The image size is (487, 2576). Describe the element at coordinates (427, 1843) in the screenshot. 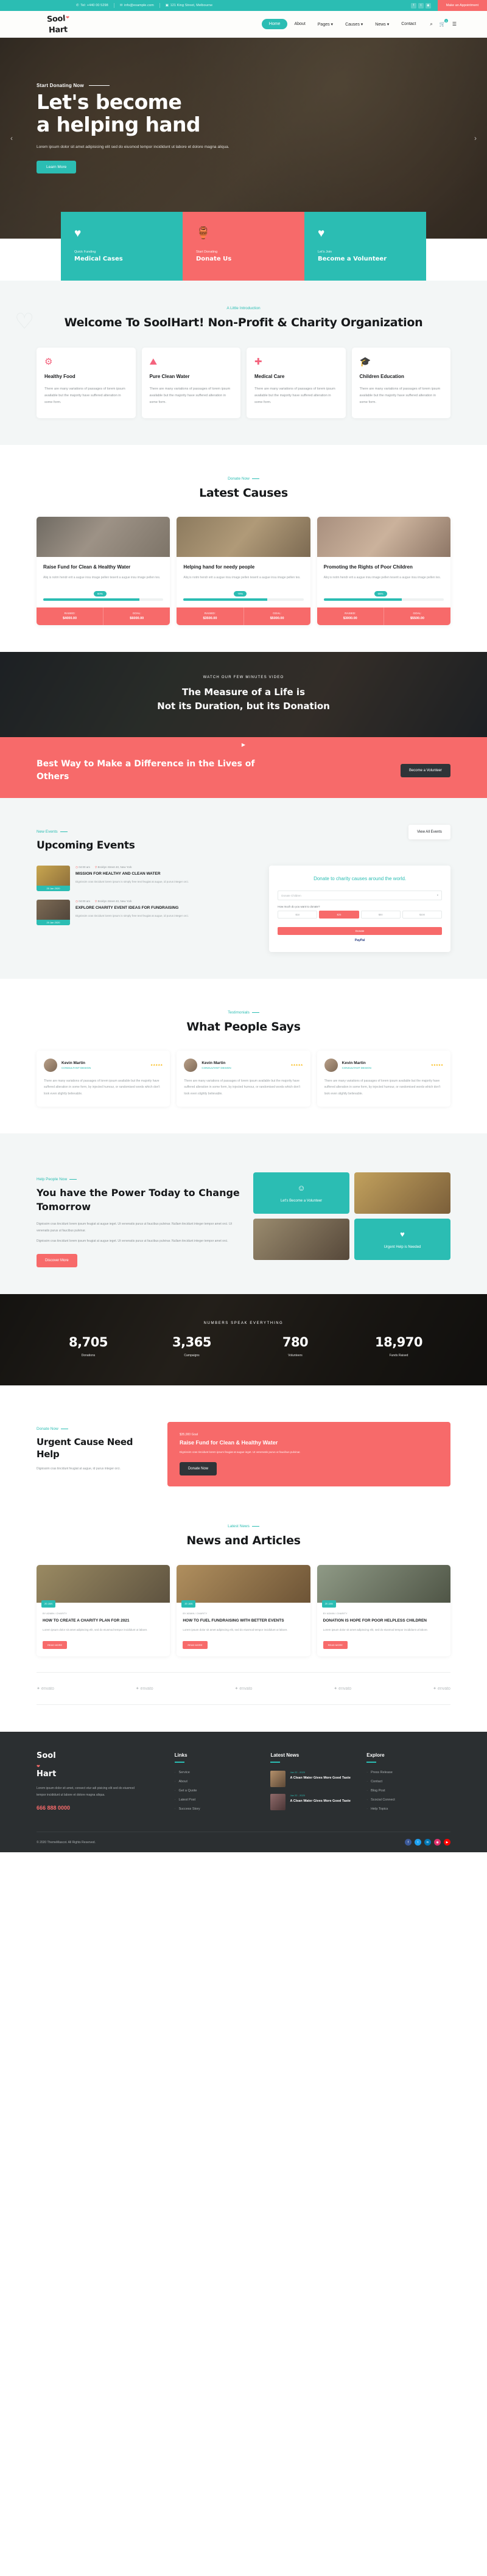

I see `linkedin-icon: in` at that location.